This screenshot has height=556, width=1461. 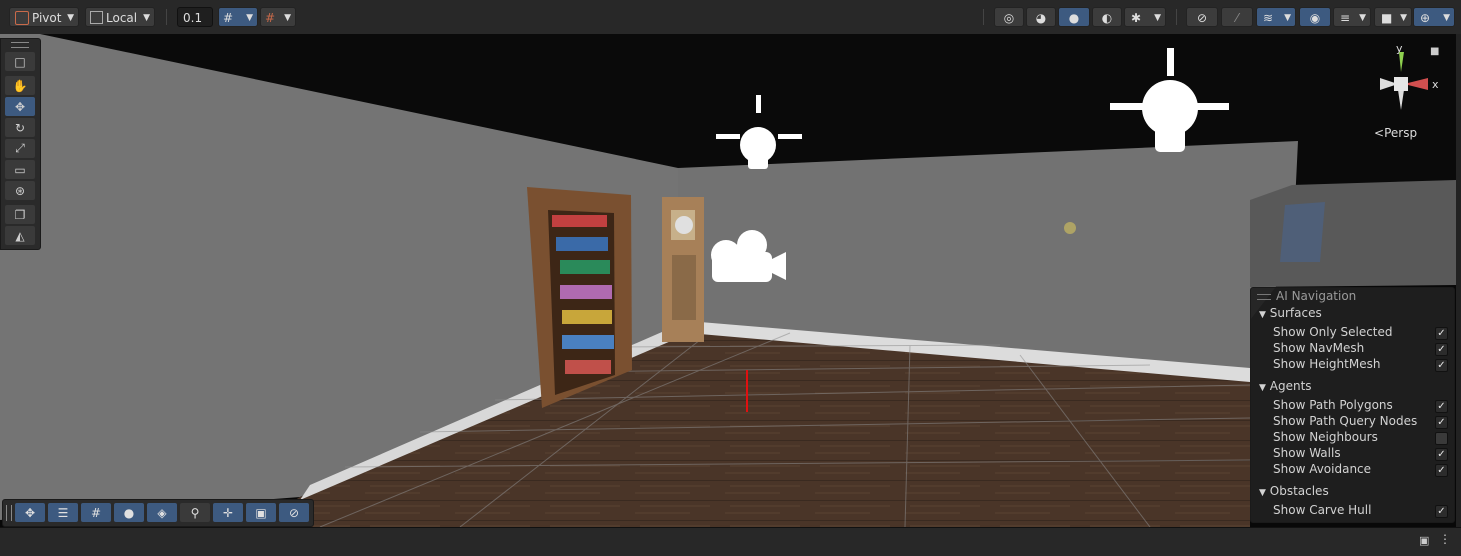 I want to click on scene-visibility-toggle: ◉, so click(x=1315, y=17).